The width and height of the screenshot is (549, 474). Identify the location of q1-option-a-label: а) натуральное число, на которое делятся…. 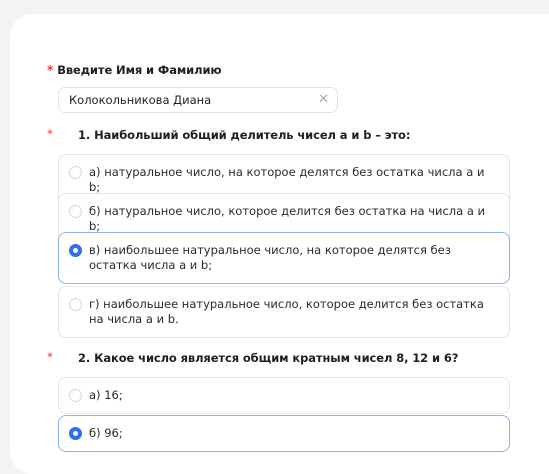
(287, 179).